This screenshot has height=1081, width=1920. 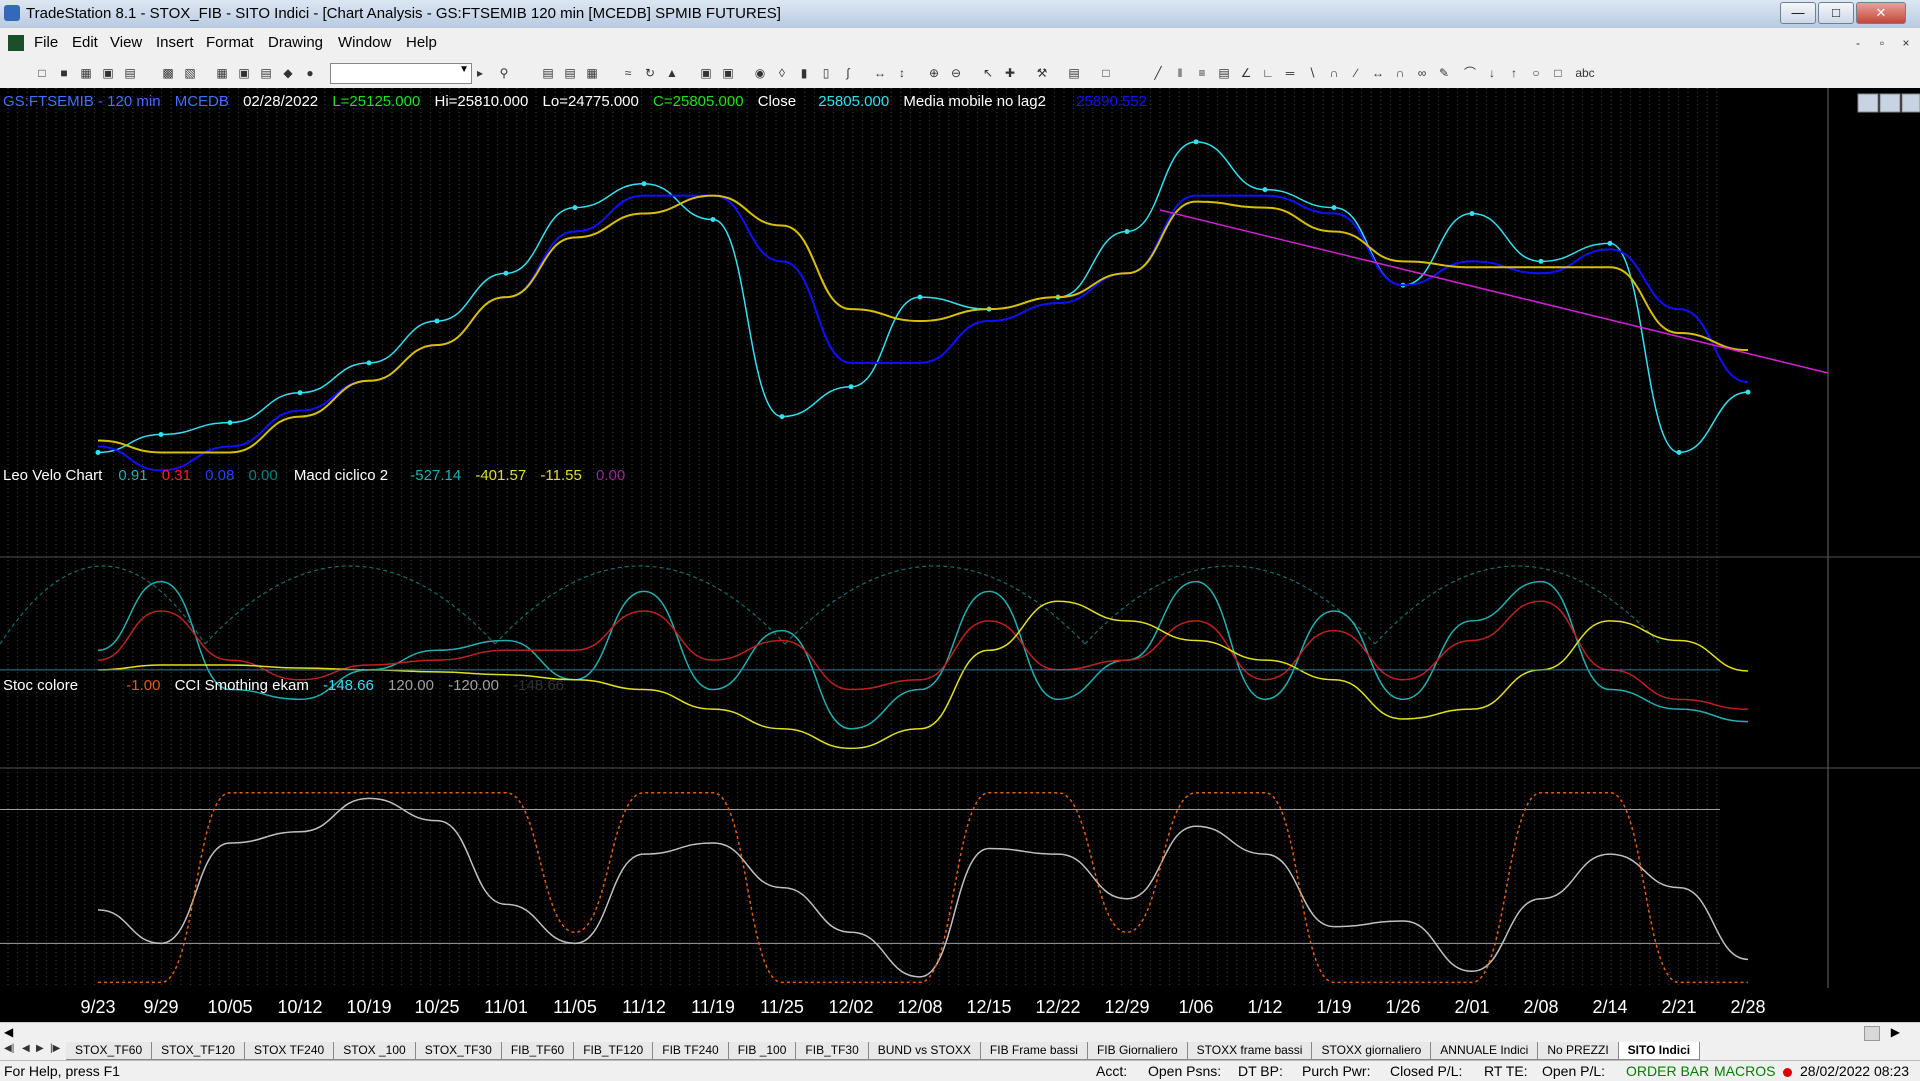 I want to click on regression-icon: ∞, so click(x=1422, y=73).